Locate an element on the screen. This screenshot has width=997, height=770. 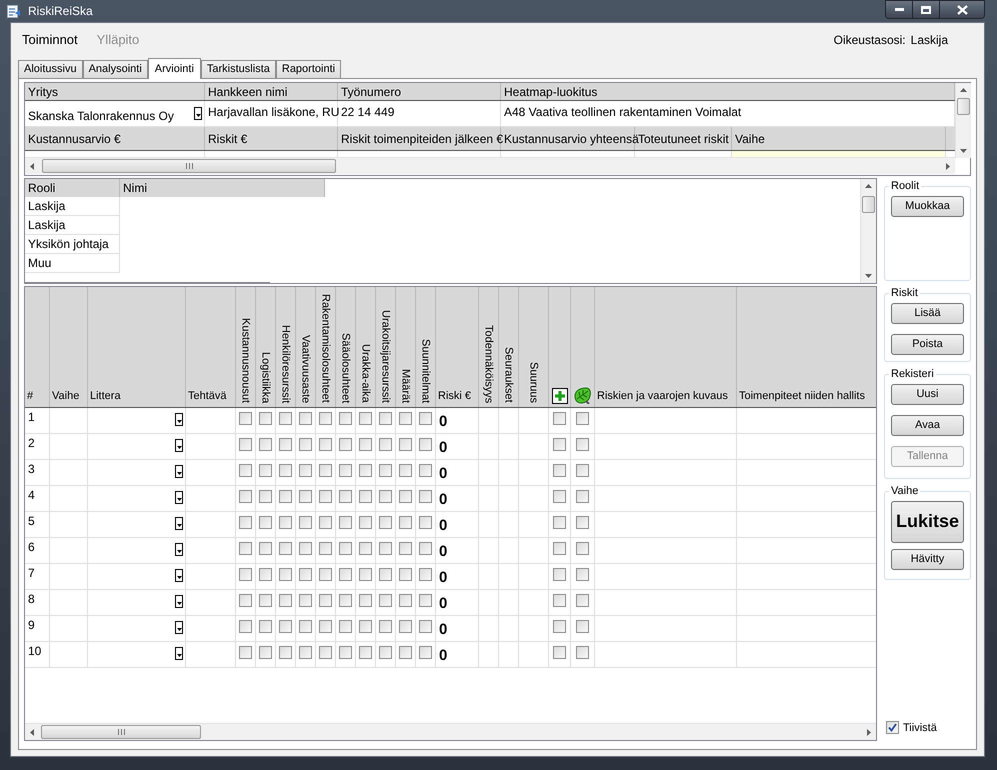
leaf-icon is located at coordinates (582, 395).